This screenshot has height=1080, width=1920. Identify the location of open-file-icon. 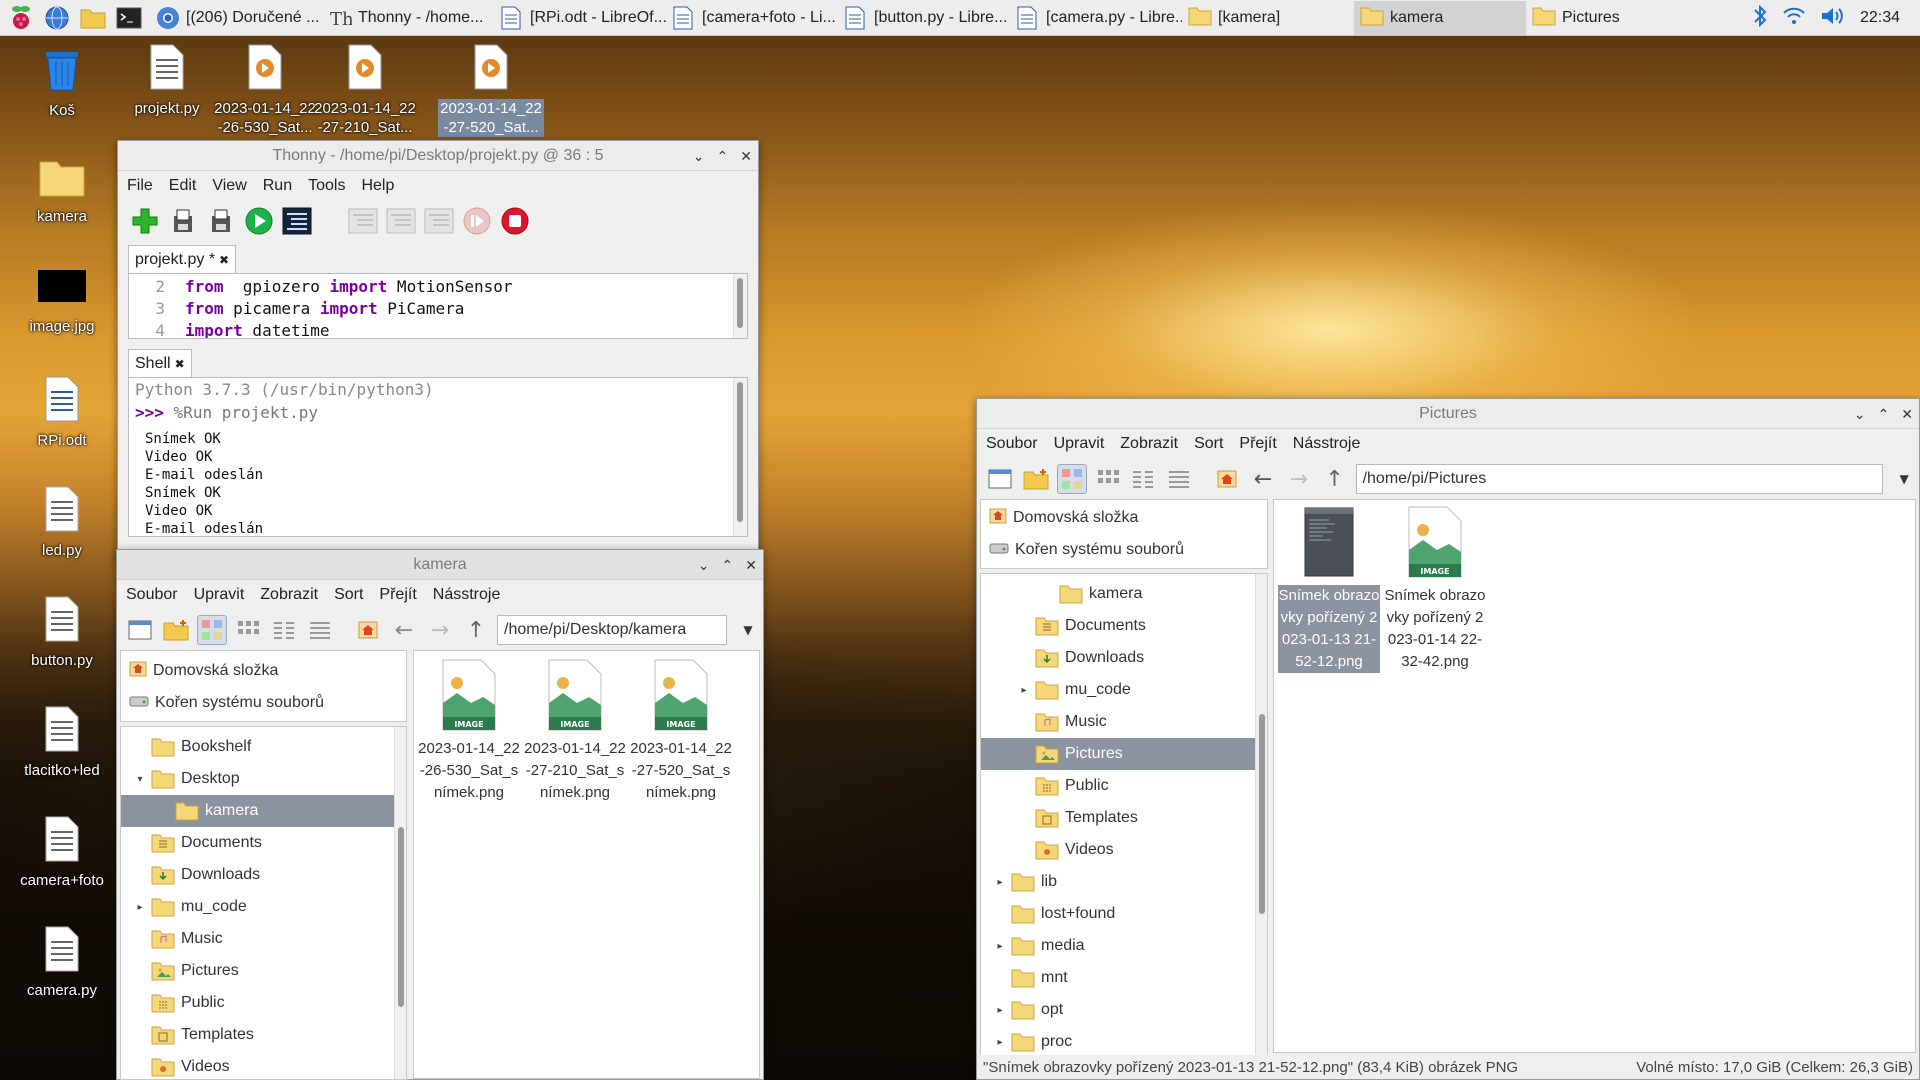
(183, 221).